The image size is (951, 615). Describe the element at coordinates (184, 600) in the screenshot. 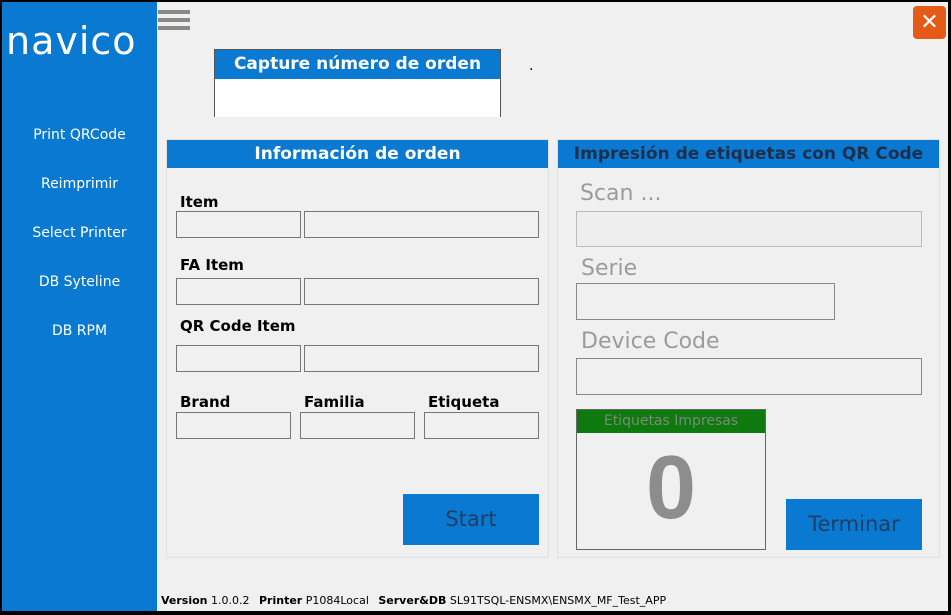

I see `version-label: Version` at that location.